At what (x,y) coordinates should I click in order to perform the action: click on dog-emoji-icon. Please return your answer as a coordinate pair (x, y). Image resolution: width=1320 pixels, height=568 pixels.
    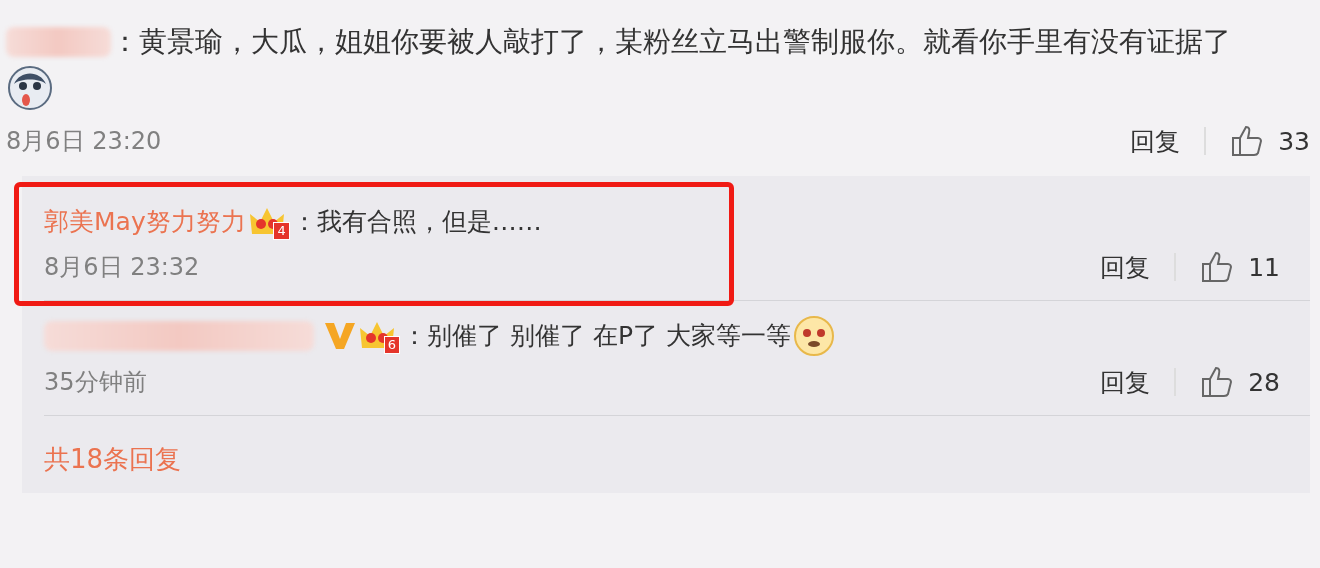
    Looking at the image, I should click on (813, 336).